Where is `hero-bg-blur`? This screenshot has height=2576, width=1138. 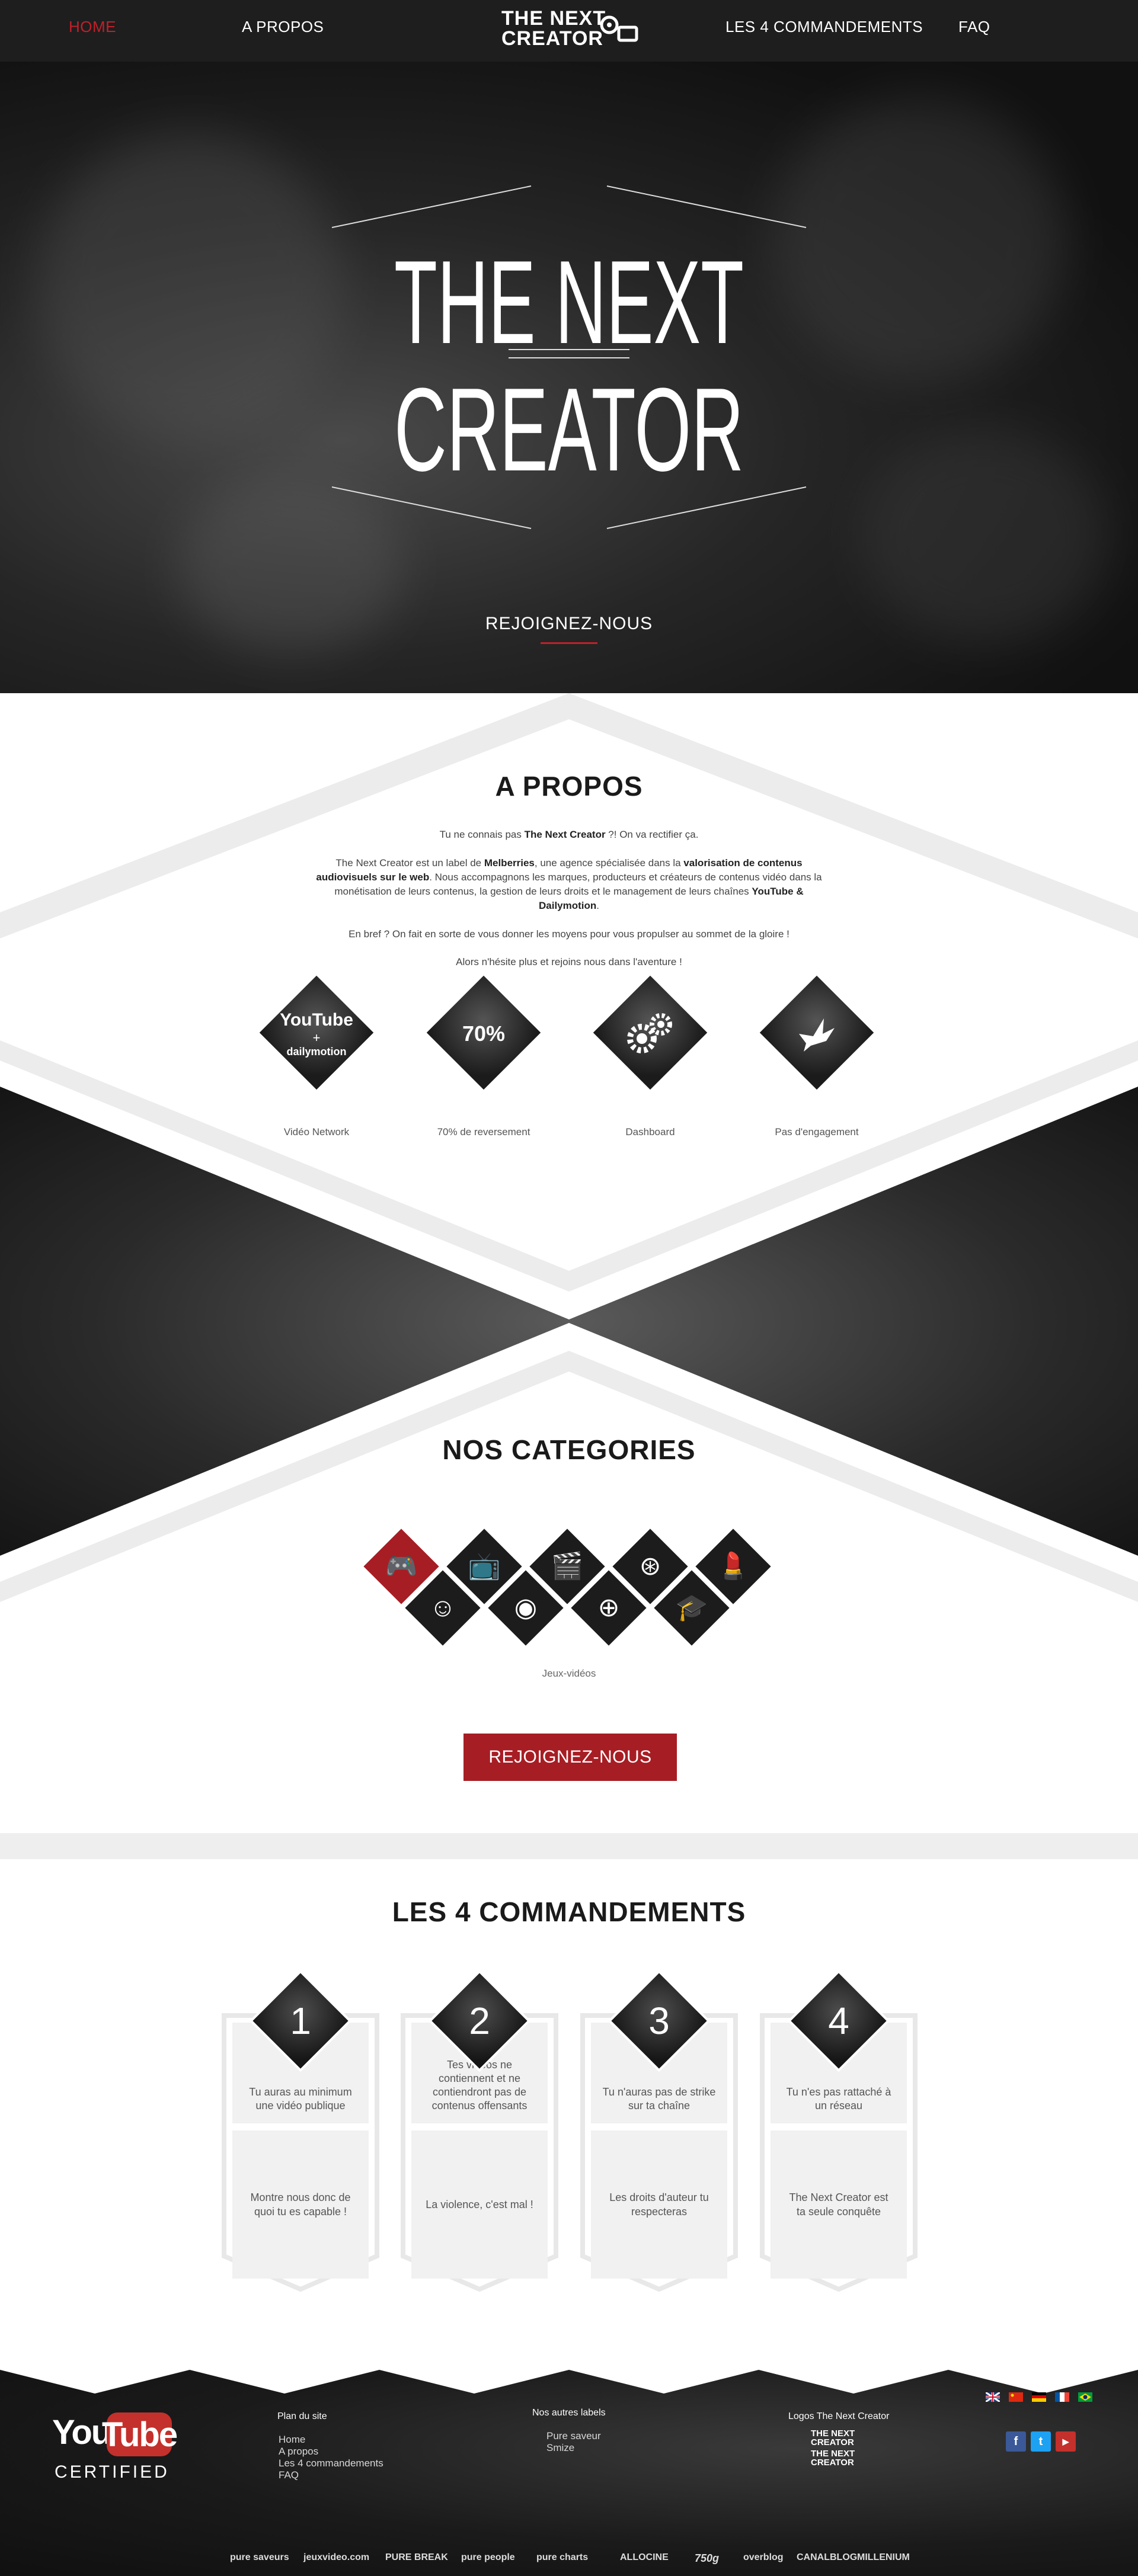
hero-bg-blur is located at coordinates (983, 535).